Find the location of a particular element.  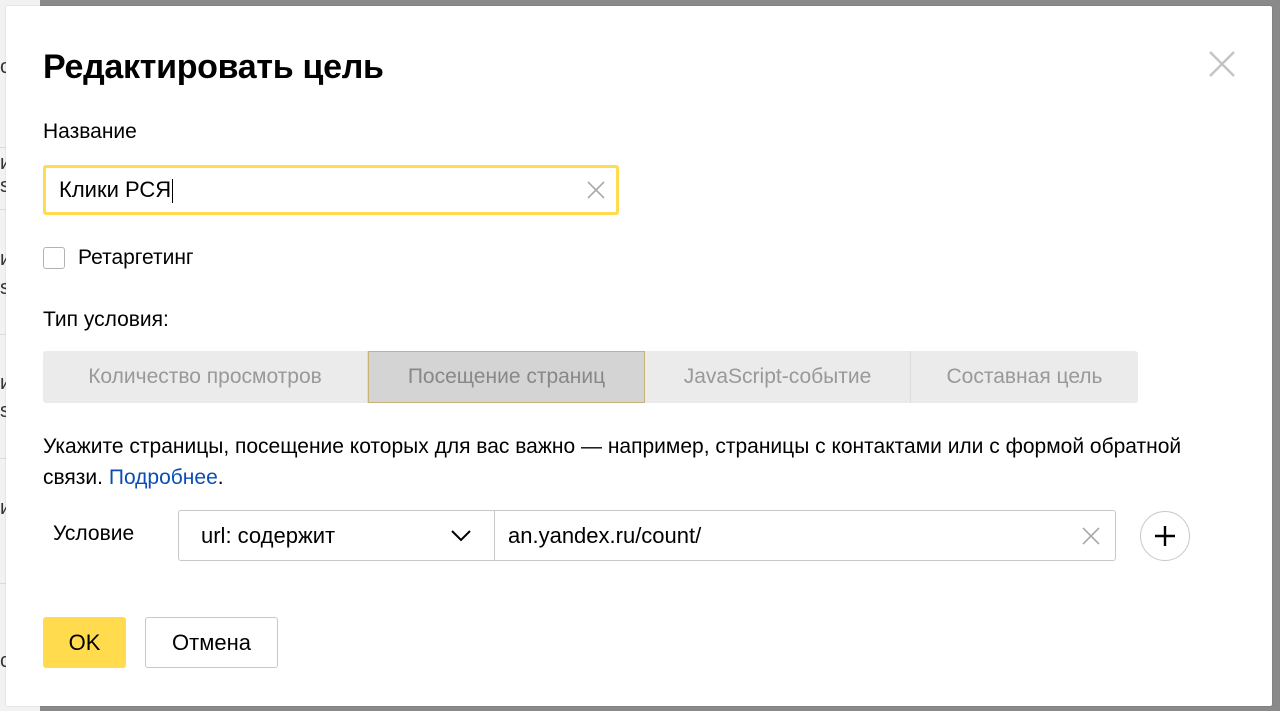

condition-url-input: an.yandex.ru/count/ is located at coordinates (805, 535).